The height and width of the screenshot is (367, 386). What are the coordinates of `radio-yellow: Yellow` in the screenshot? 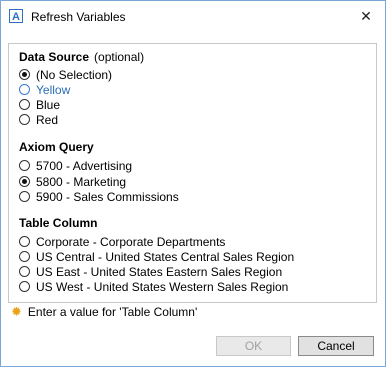 It's located at (44, 90).